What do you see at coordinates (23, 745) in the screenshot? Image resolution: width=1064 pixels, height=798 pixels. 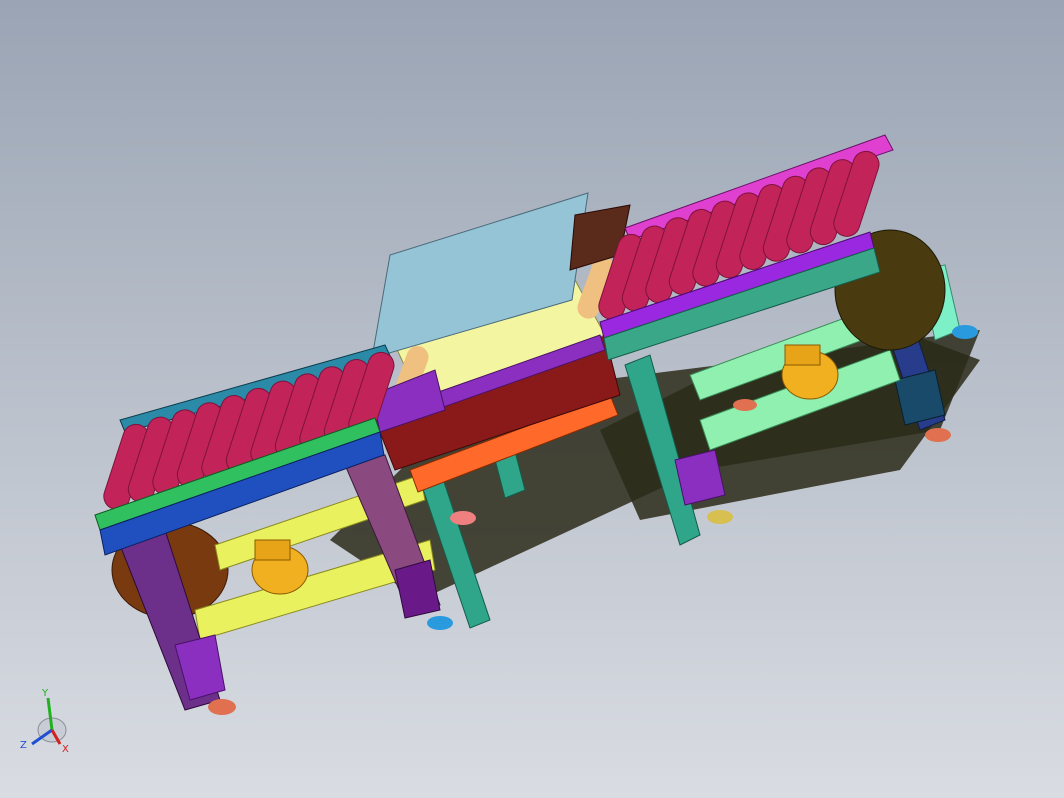 I see `triad-z-label: Z` at bounding box center [23, 745].